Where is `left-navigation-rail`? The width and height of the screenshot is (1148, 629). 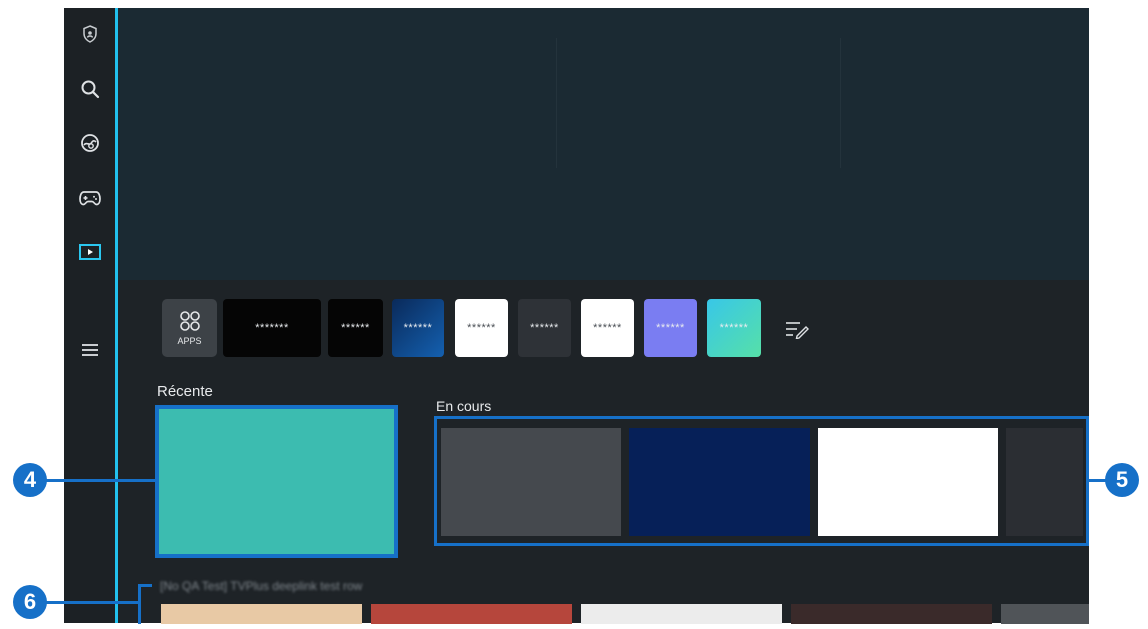
left-navigation-rail is located at coordinates (90, 315).